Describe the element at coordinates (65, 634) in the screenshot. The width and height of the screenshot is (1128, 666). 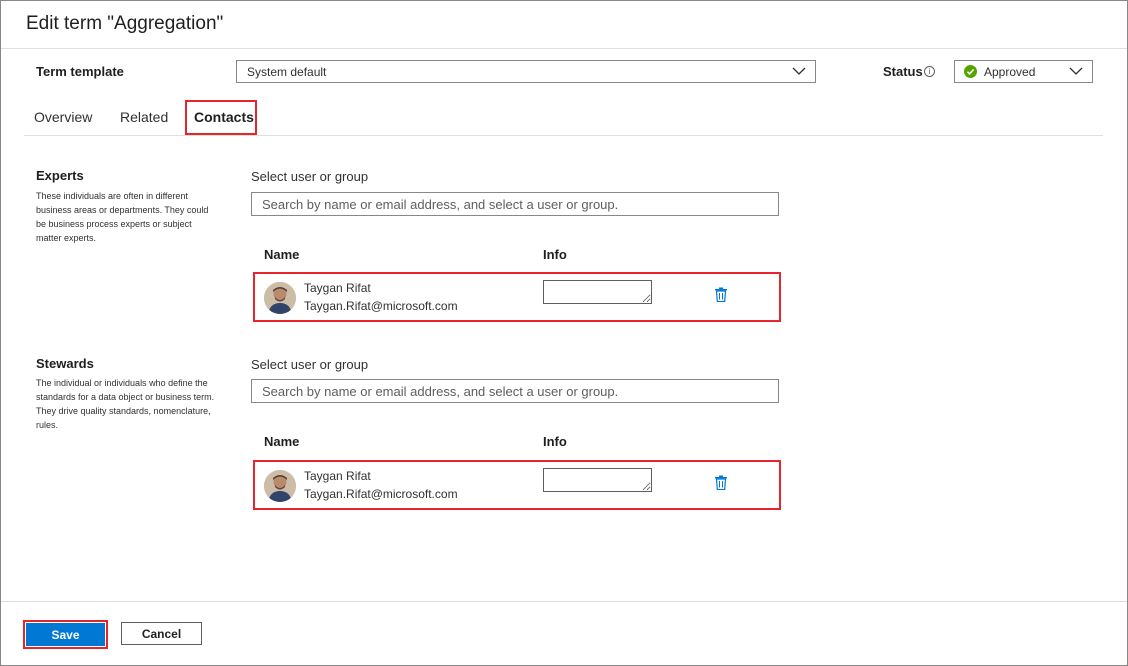
I see `save-button: Save` at that location.